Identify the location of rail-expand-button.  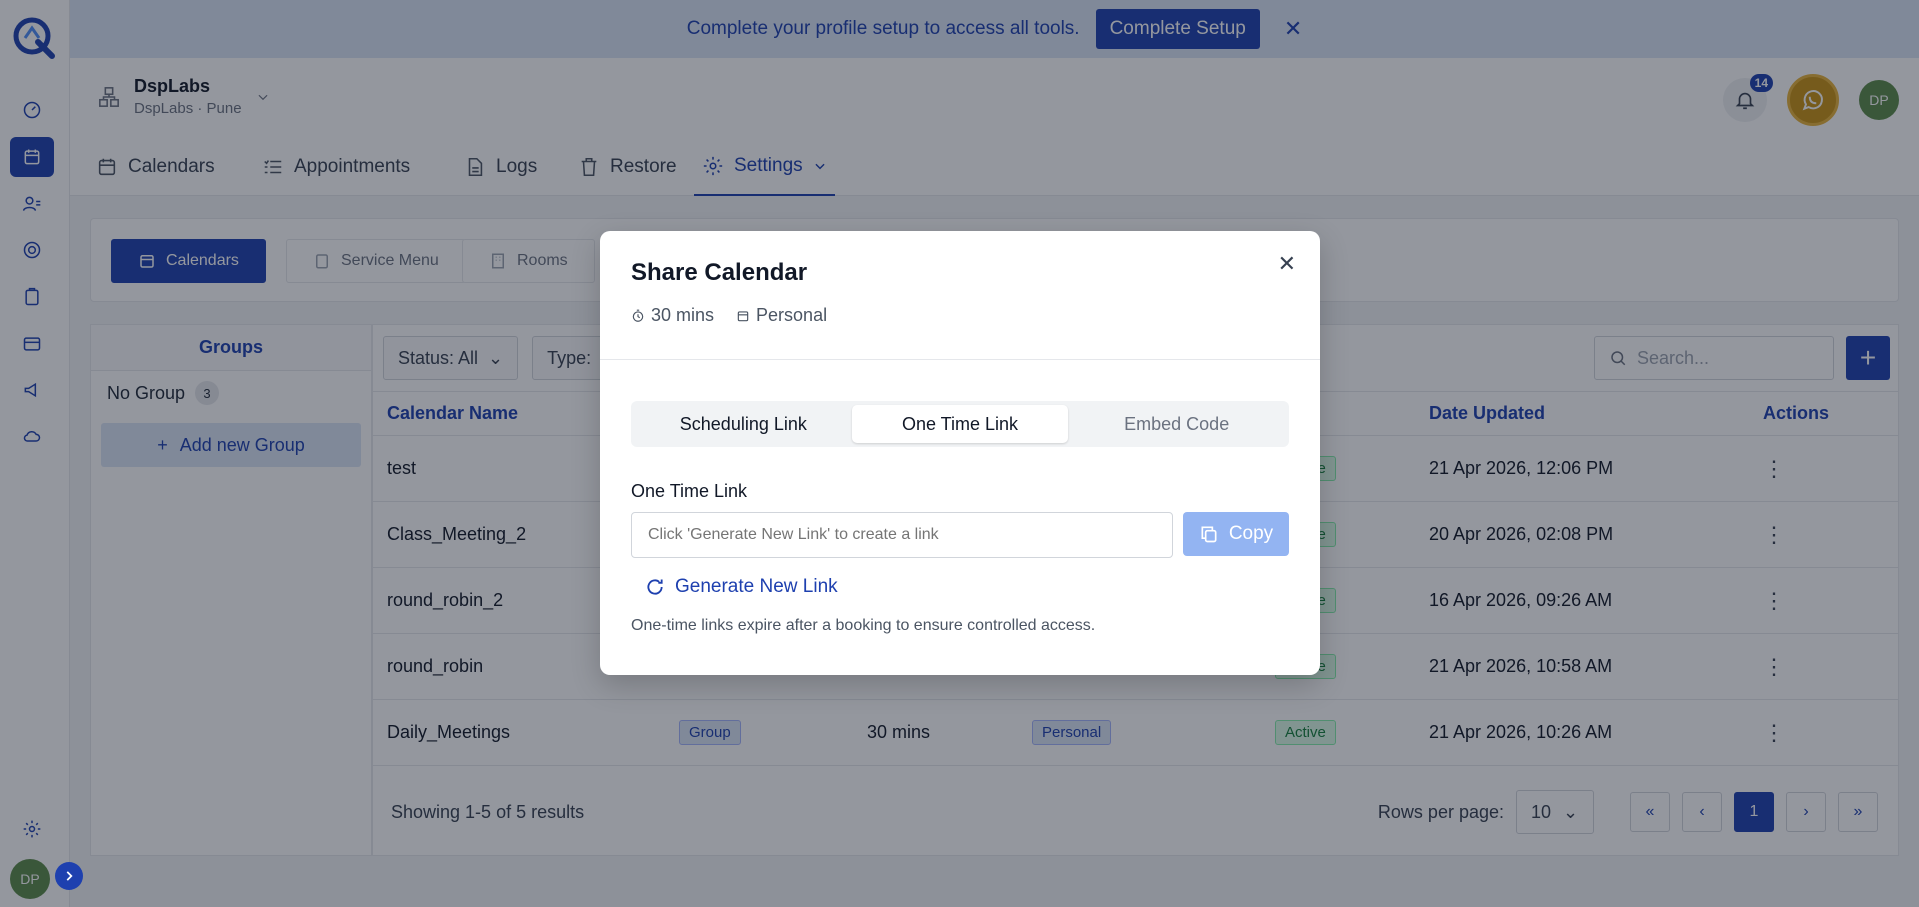
(69, 876).